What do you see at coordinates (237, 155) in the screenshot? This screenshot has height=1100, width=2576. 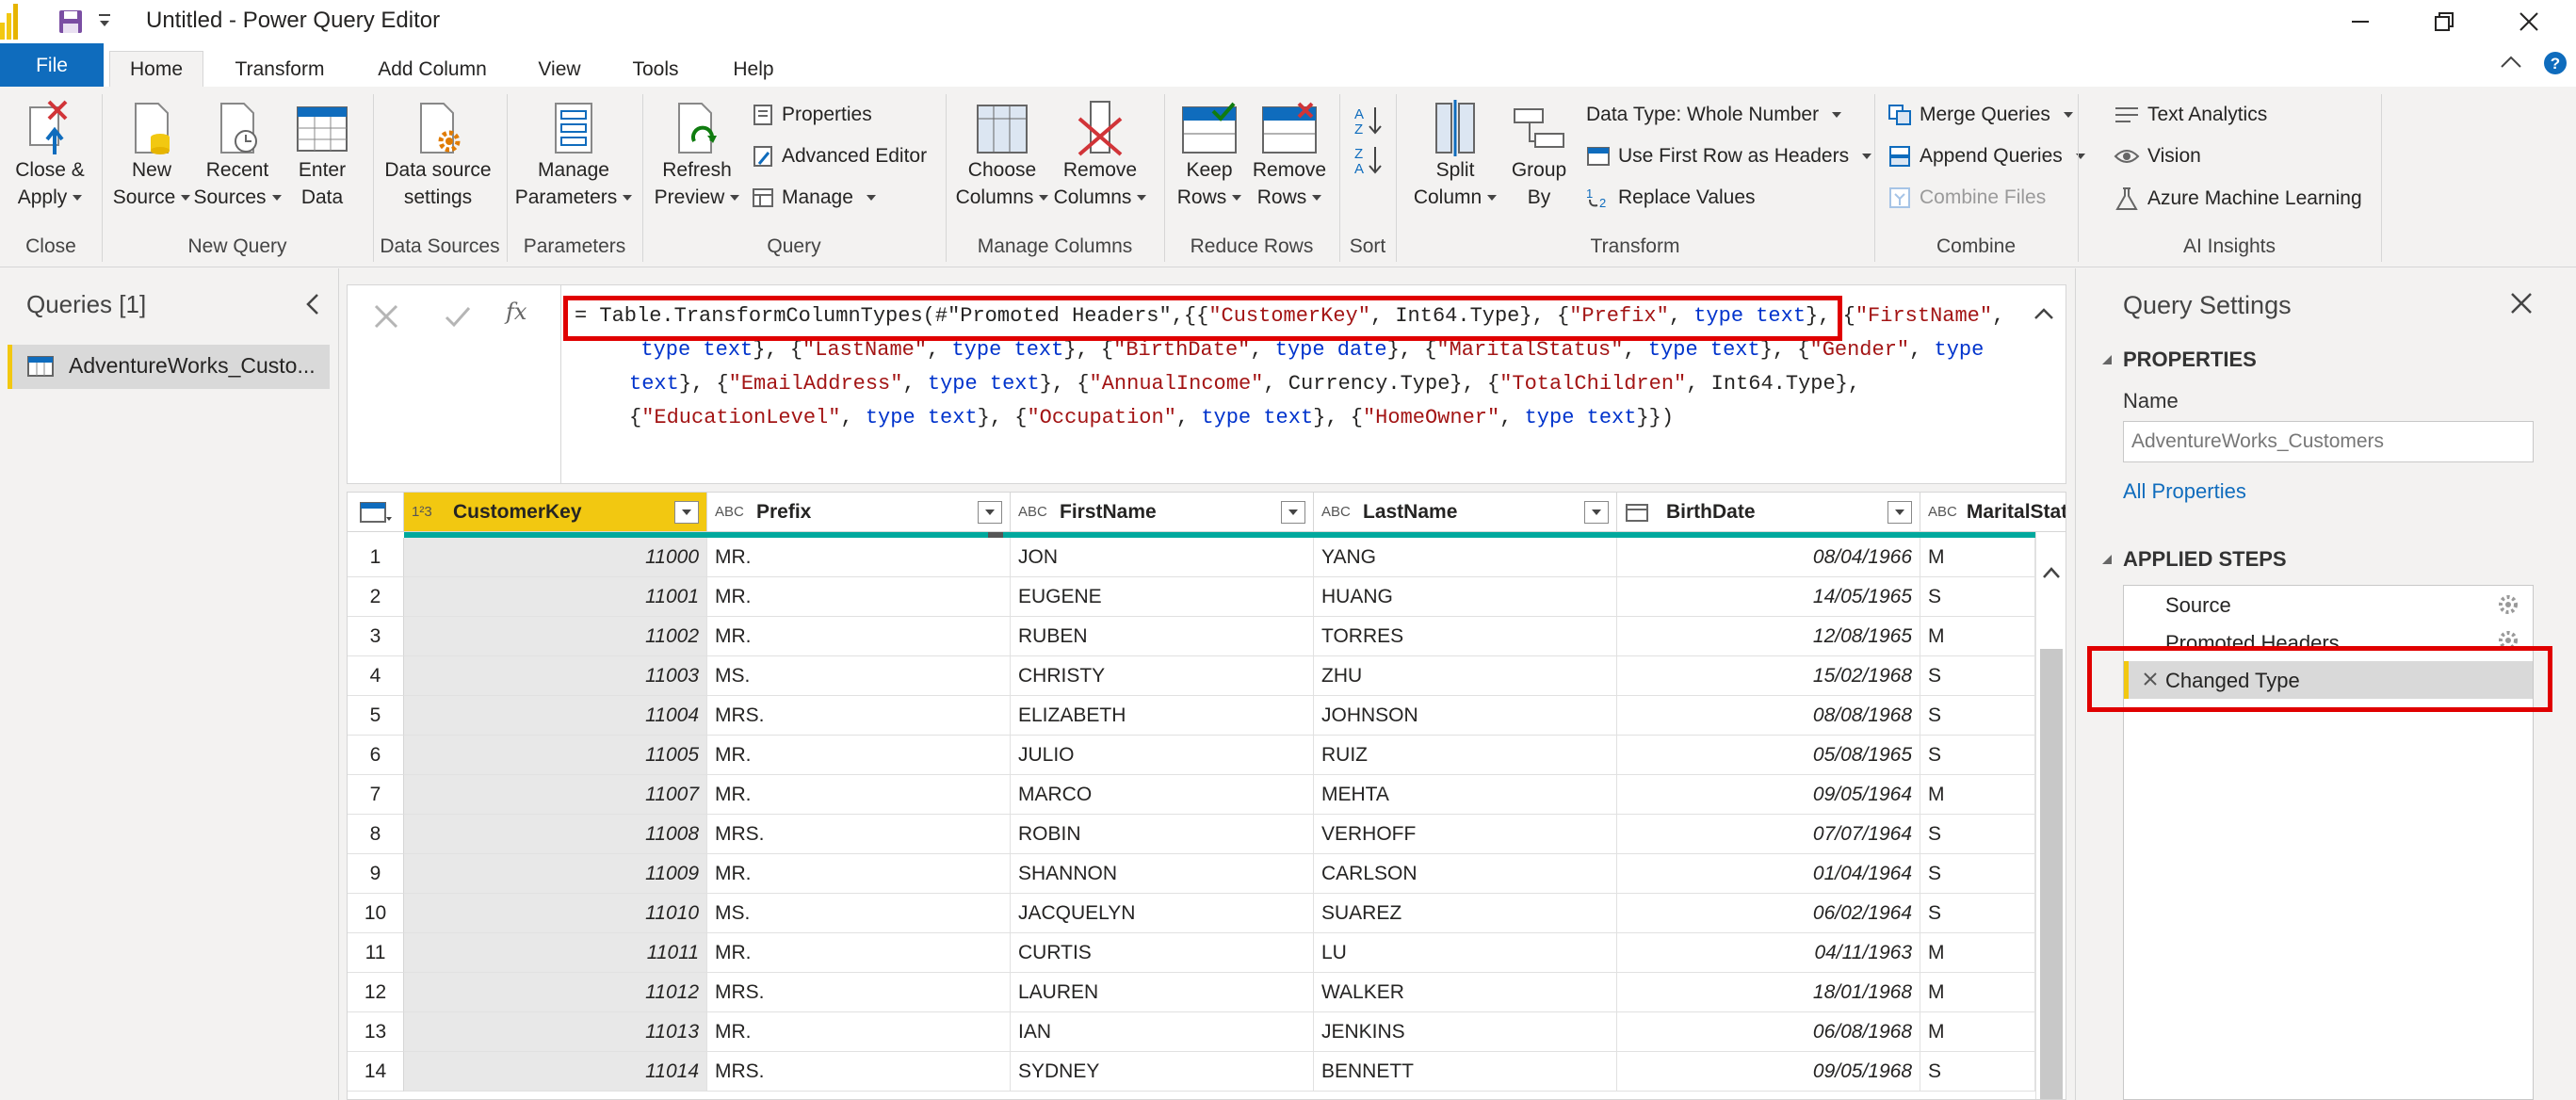 I see `recent-sources-button: Recent Sources` at bounding box center [237, 155].